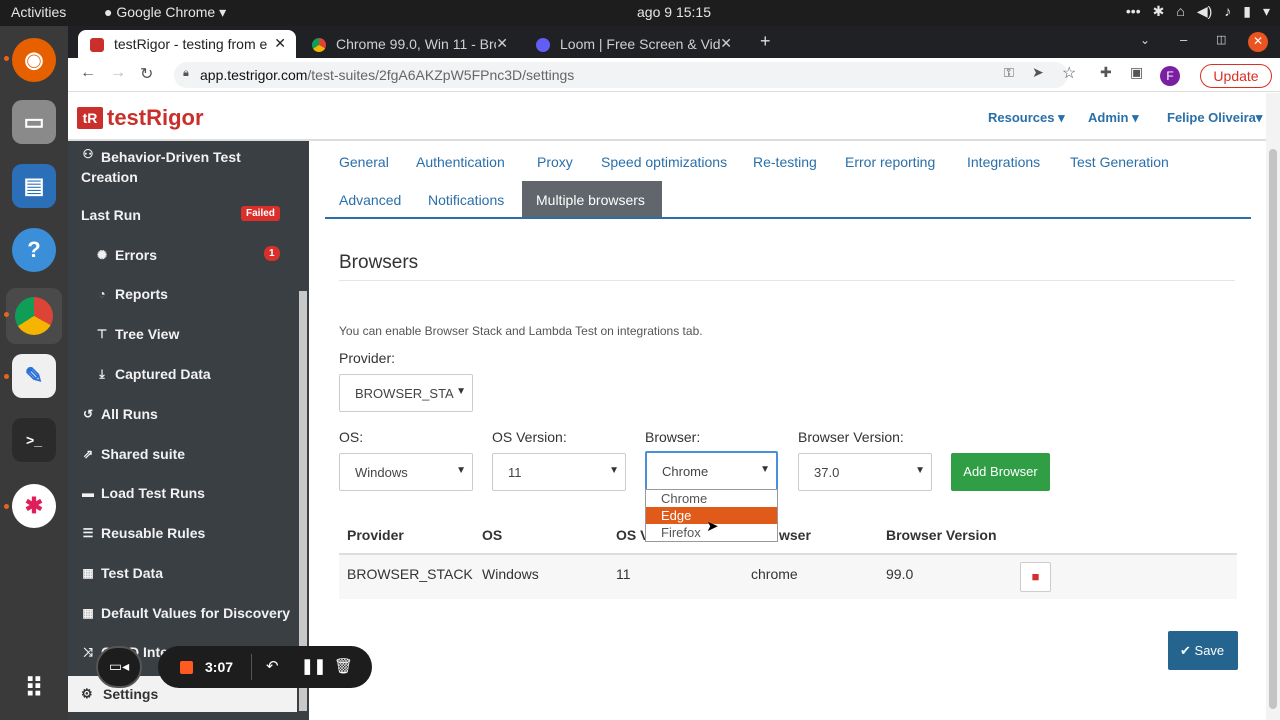  Describe the element at coordinates (140, 118) in the screenshot. I see `testrigor-logo: tR testRigor` at that location.